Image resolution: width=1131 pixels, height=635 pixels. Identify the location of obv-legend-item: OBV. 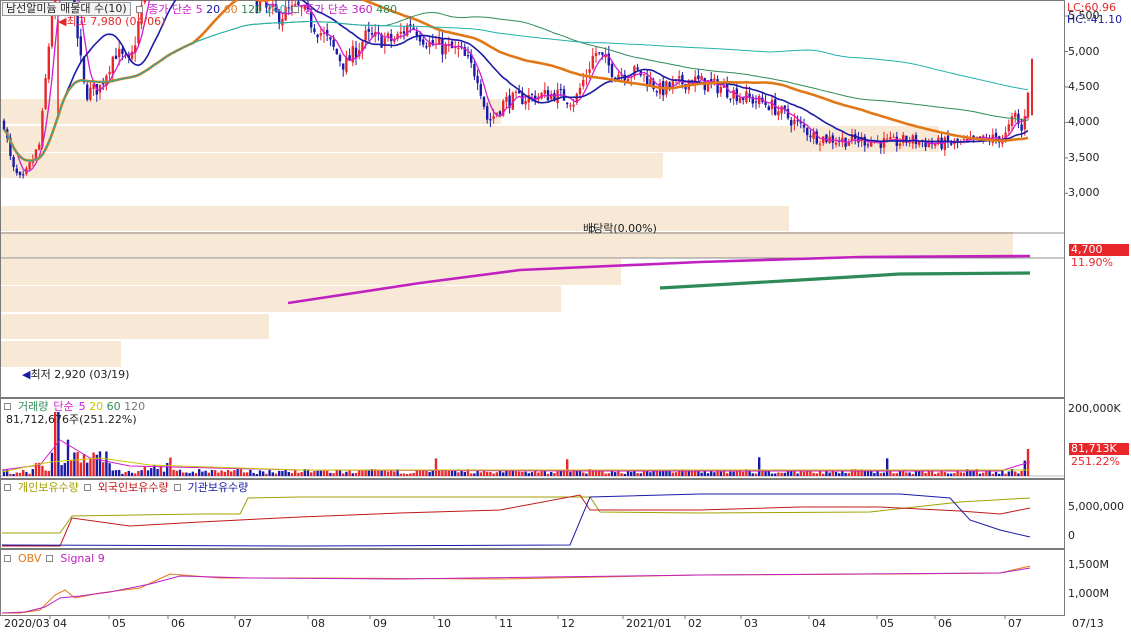
(29, 558).